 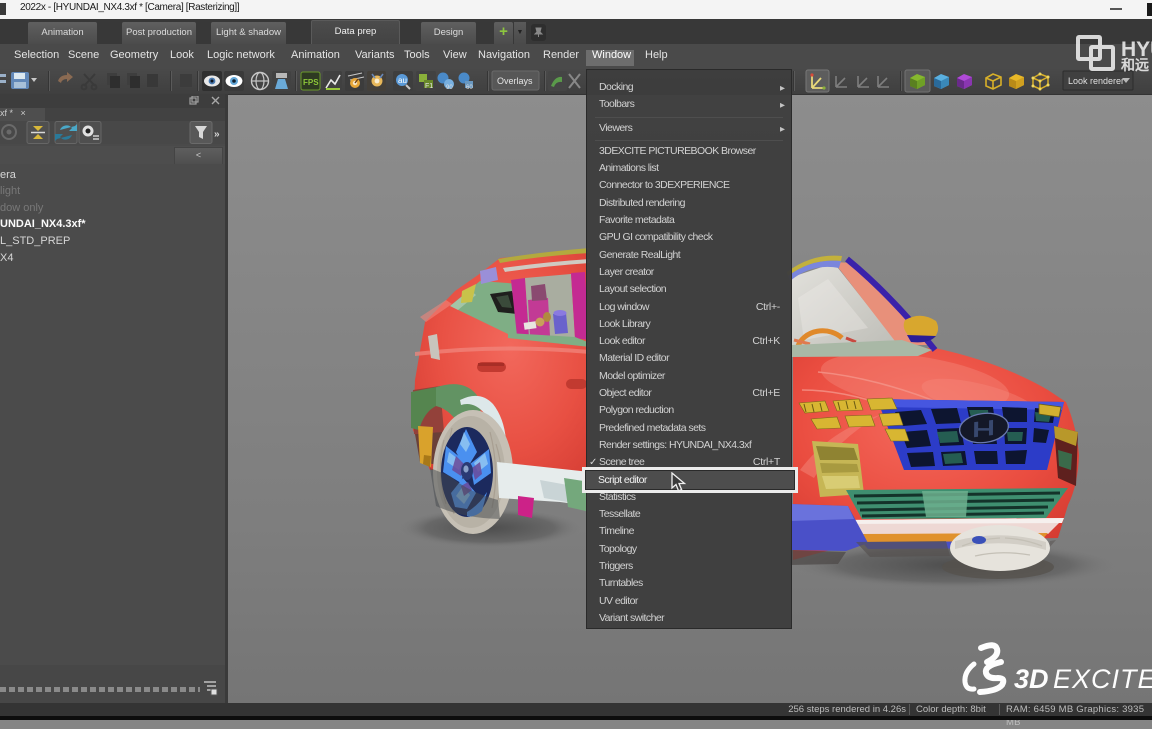 I want to click on svg-text: EXCITE, so click(x=1102, y=679).